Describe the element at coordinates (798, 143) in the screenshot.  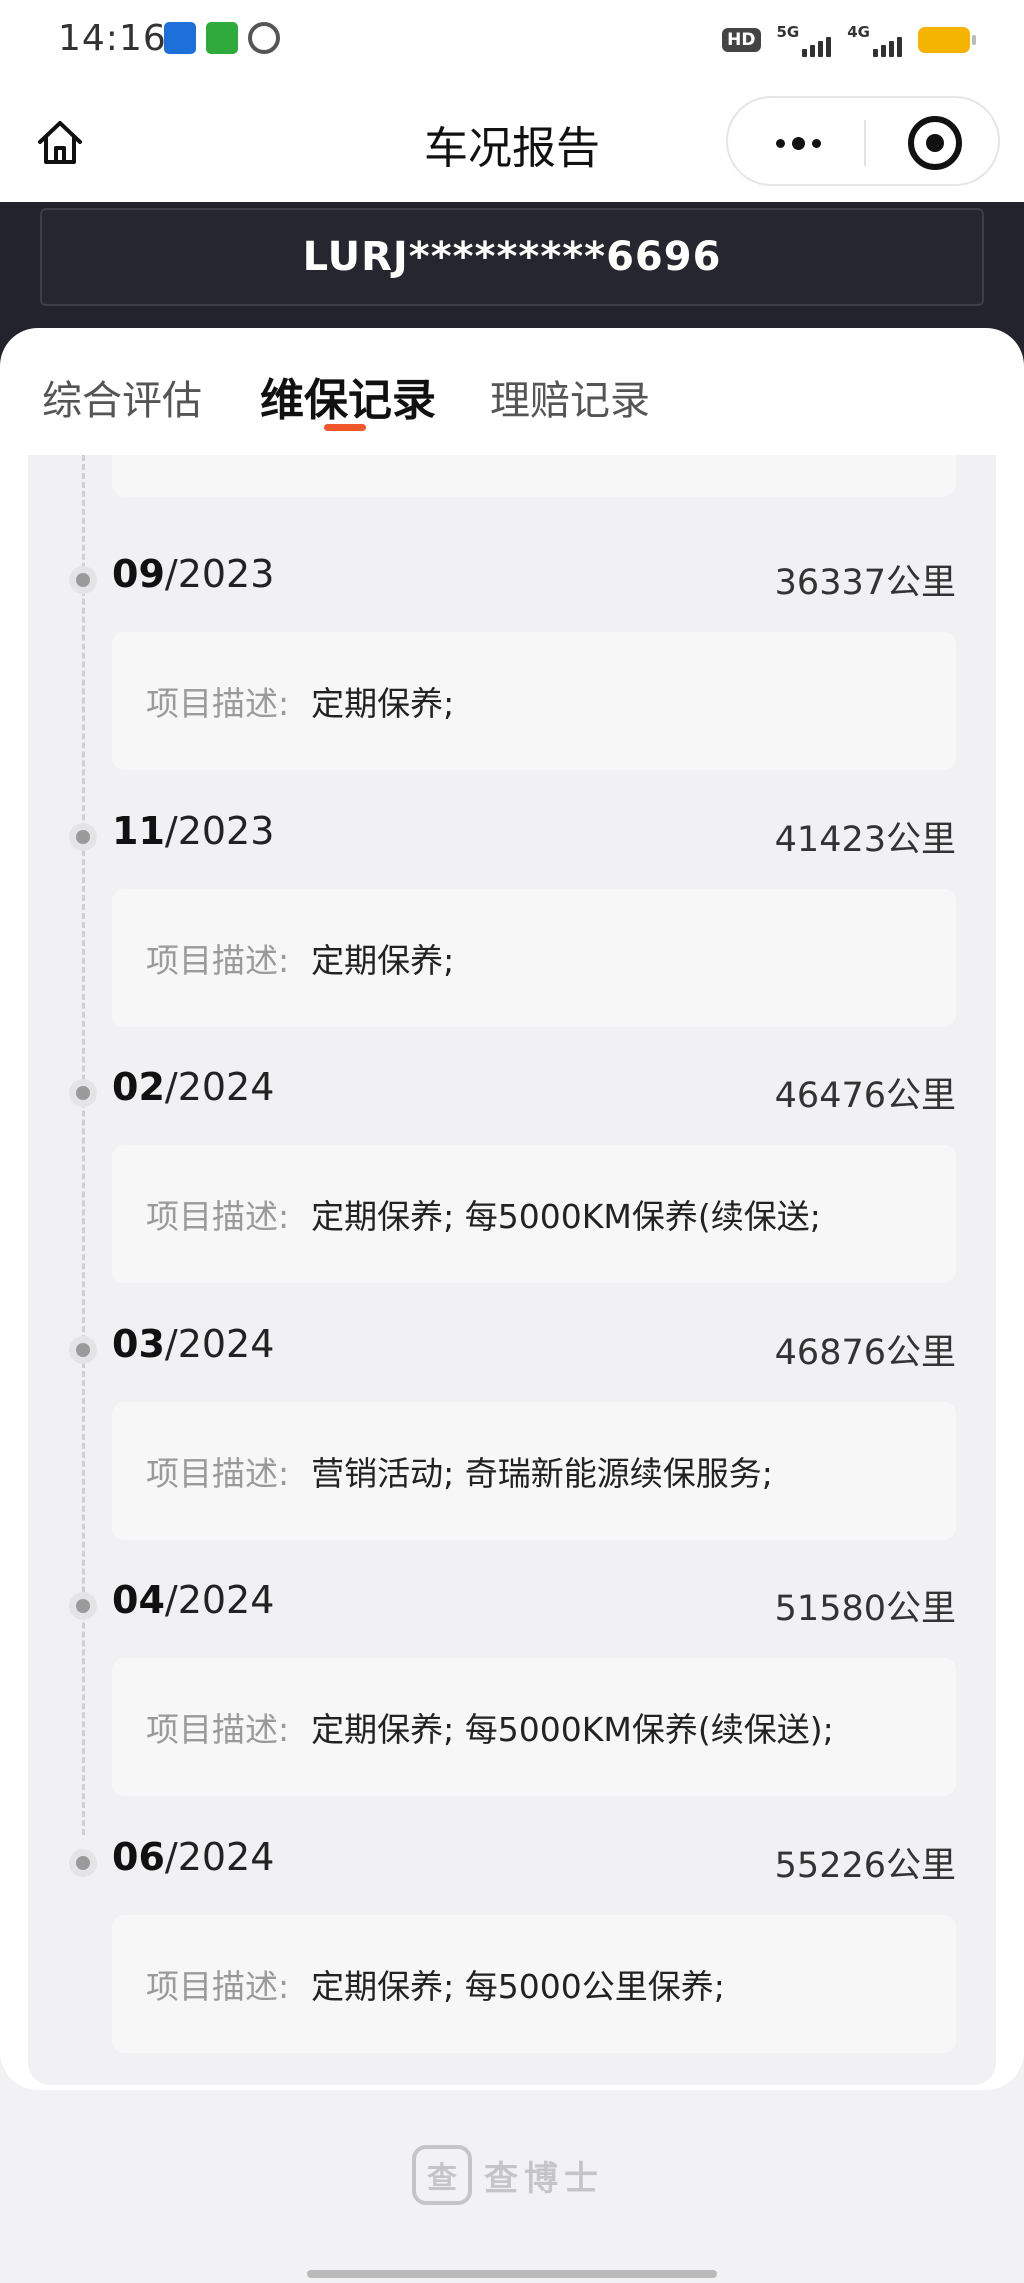
I see `more-button` at that location.